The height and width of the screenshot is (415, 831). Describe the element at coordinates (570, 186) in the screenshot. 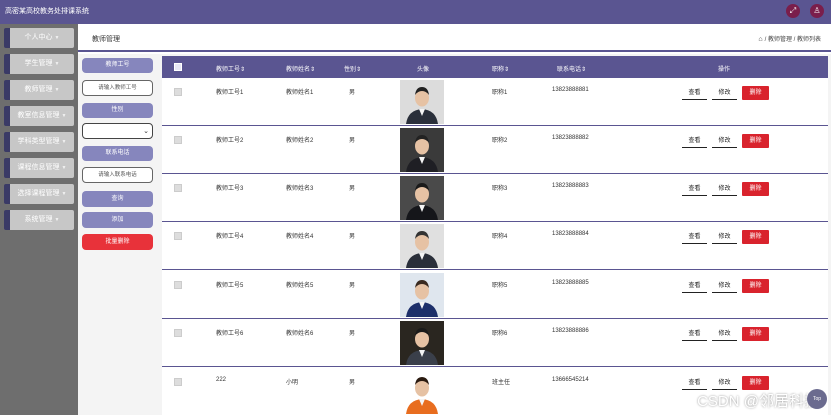

I see `phone-cell: 13823888883` at that location.